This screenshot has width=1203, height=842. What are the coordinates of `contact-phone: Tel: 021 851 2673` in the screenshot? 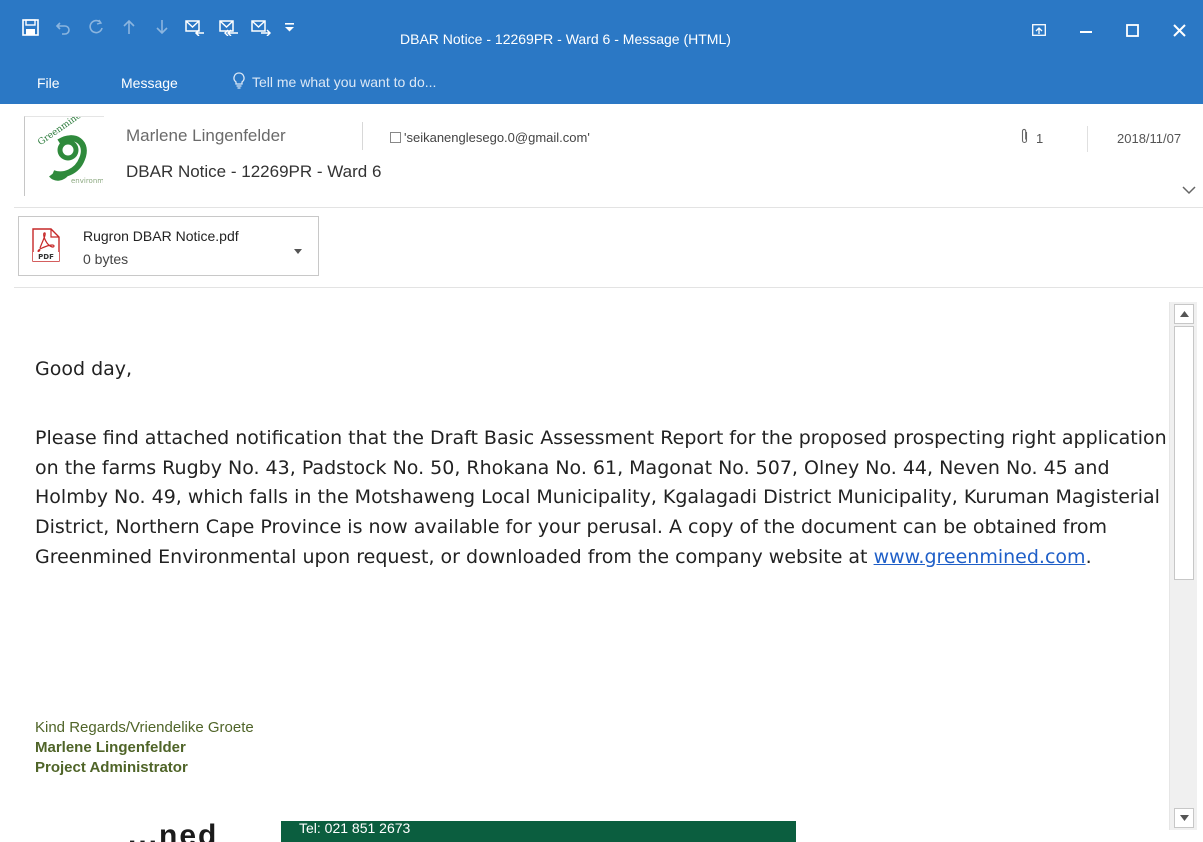 It's located at (355, 828).